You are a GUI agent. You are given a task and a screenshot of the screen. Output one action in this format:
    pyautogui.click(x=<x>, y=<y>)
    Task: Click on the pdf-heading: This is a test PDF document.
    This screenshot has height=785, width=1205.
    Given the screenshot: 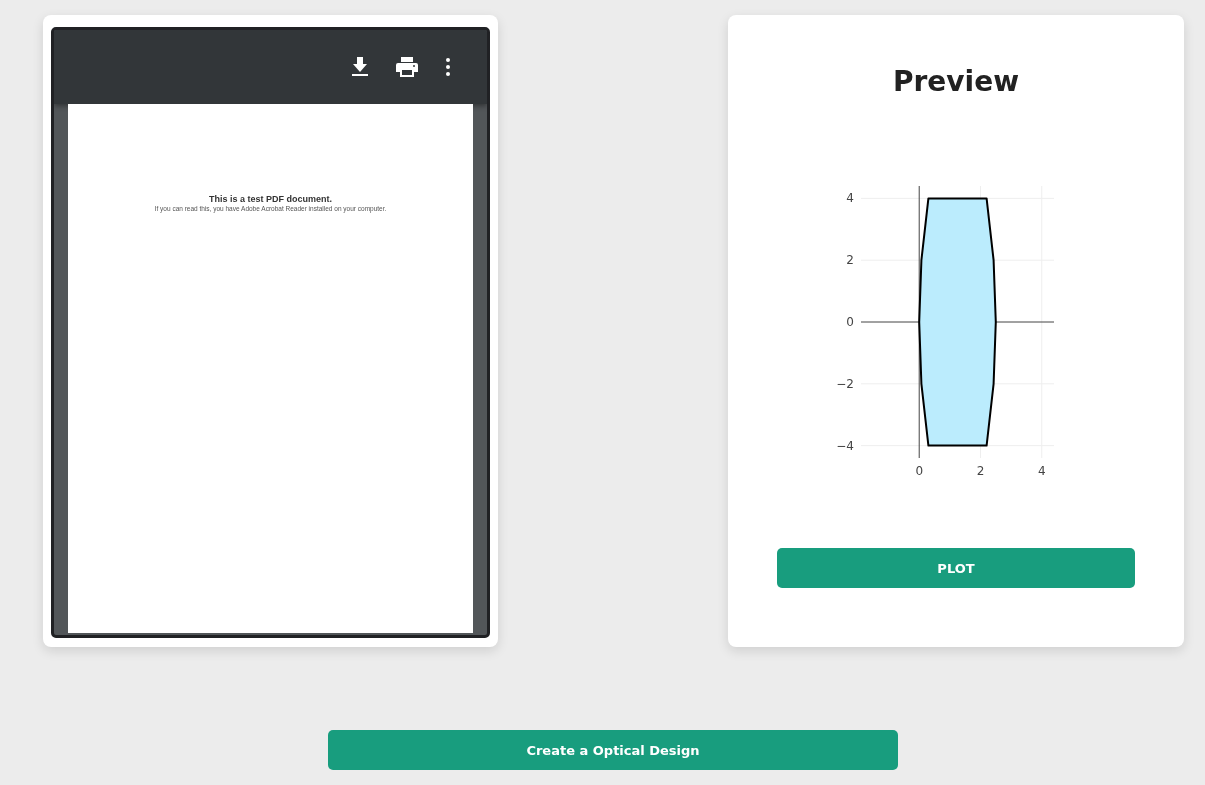 What is the action you would take?
    pyautogui.click(x=270, y=199)
    